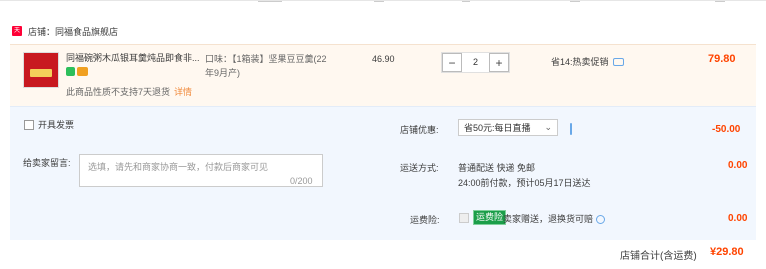  What do you see at coordinates (82, 71) in the screenshot?
I see `credit-card-badge-icon` at bounding box center [82, 71].